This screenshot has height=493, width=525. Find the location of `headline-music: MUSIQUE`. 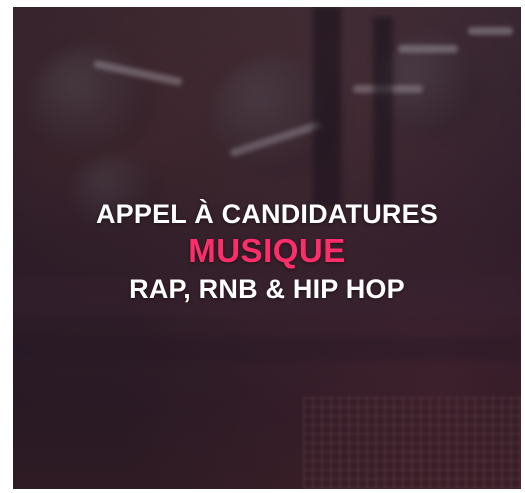

headline-music: MUSIQUE is located at coordinates (267, 250).